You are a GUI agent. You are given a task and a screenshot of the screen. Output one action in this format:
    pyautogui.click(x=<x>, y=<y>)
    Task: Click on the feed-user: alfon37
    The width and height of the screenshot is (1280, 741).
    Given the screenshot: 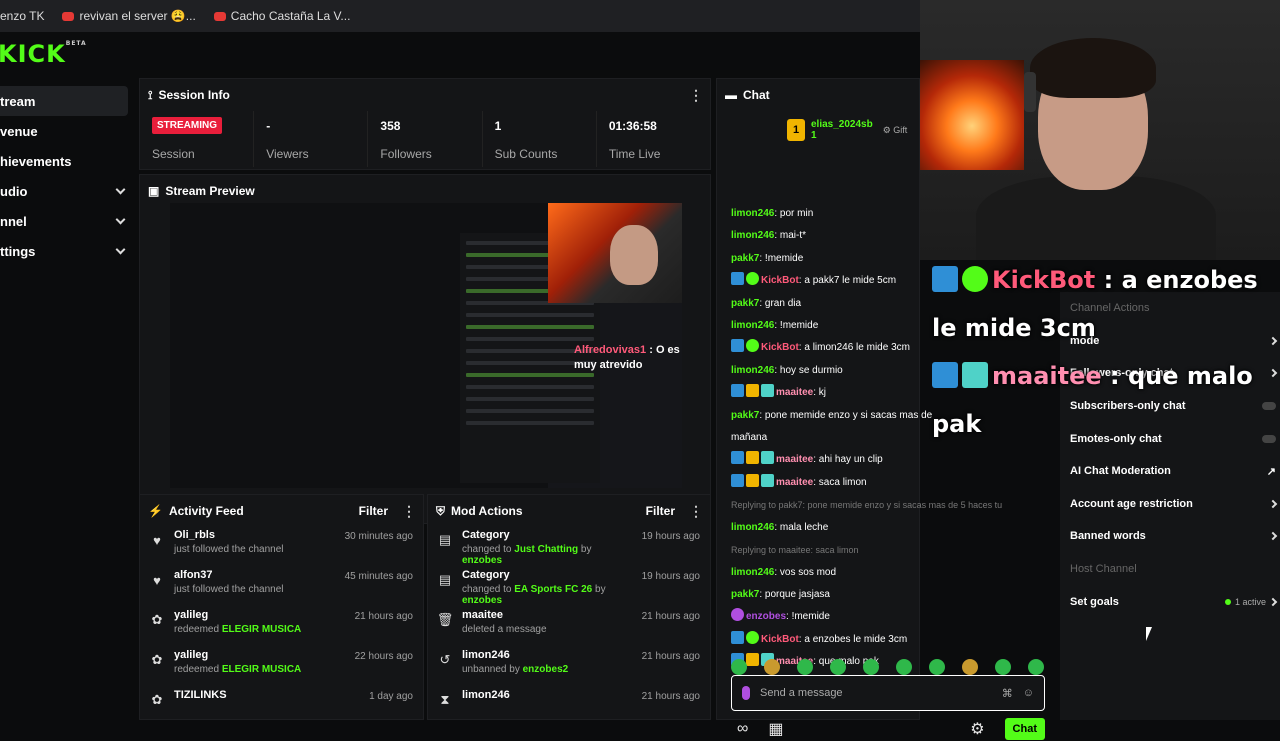 What is the action you would take?
    pyautogui.click(x=254, y=575)
    